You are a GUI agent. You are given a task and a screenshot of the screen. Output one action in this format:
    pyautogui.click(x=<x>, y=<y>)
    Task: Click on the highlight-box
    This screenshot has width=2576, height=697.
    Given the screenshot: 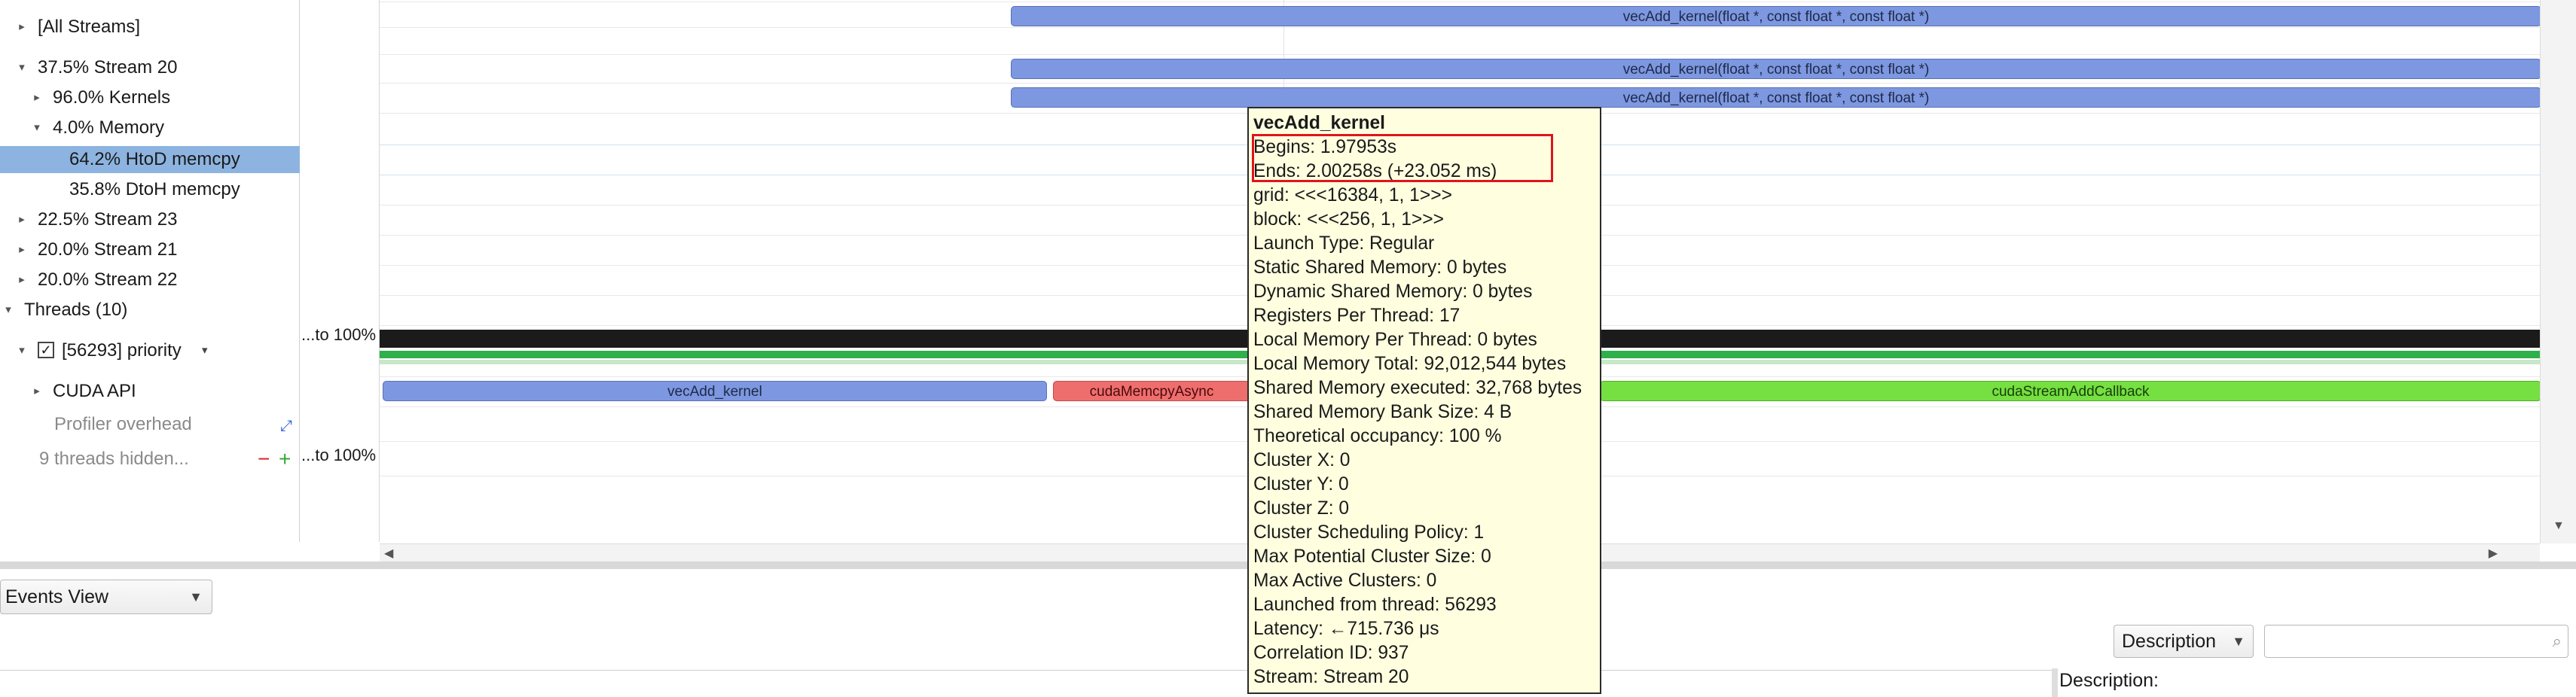 What is the action you would take?
    pyautogui.click(x=1403, y=158)
    